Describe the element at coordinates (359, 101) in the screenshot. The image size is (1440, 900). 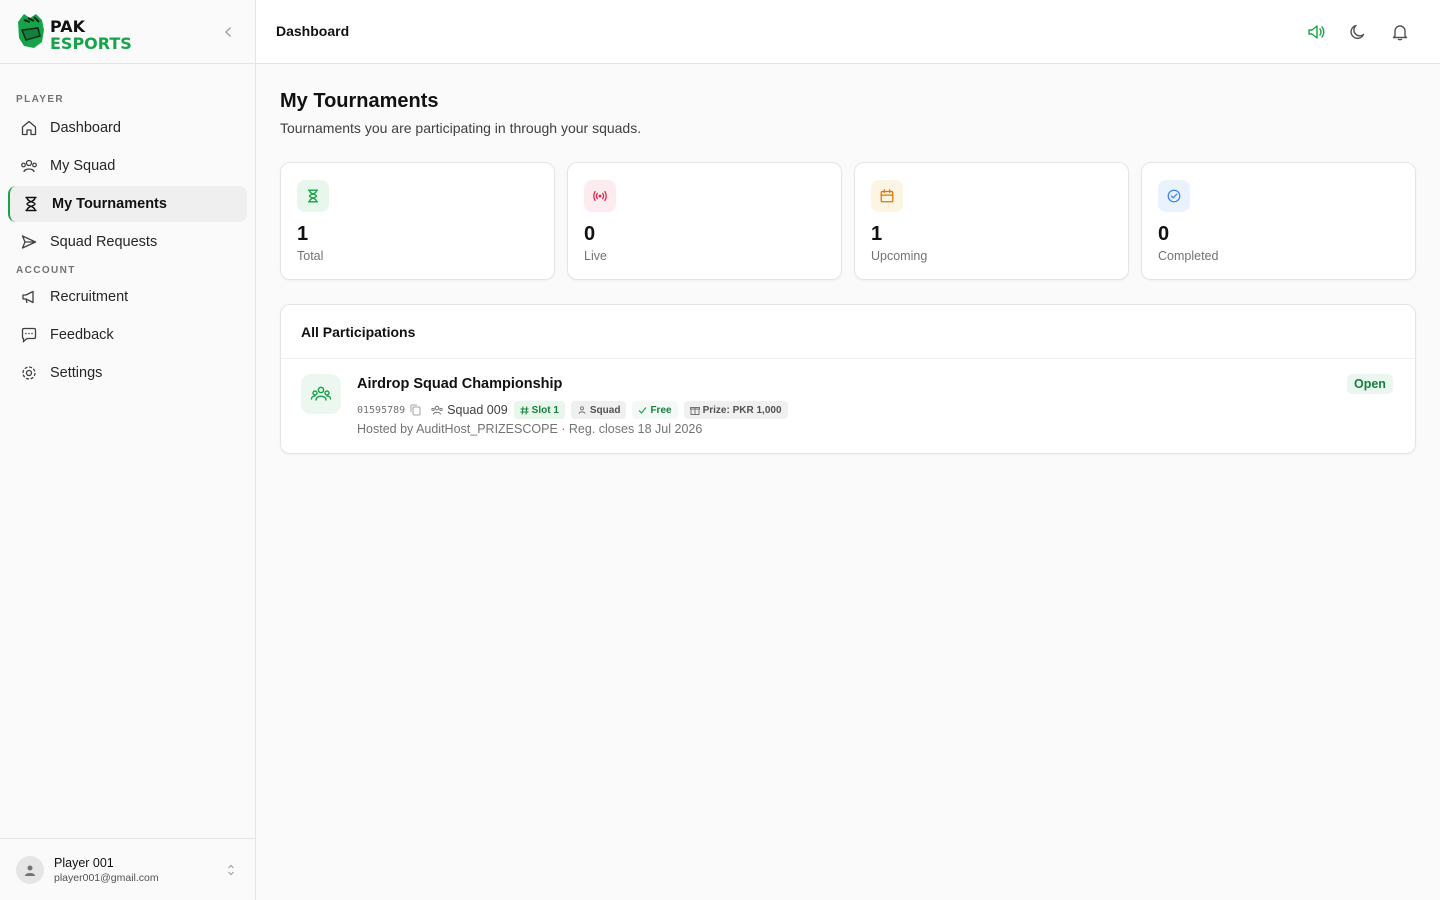
I see `page-title: My Tournaments` at that location.